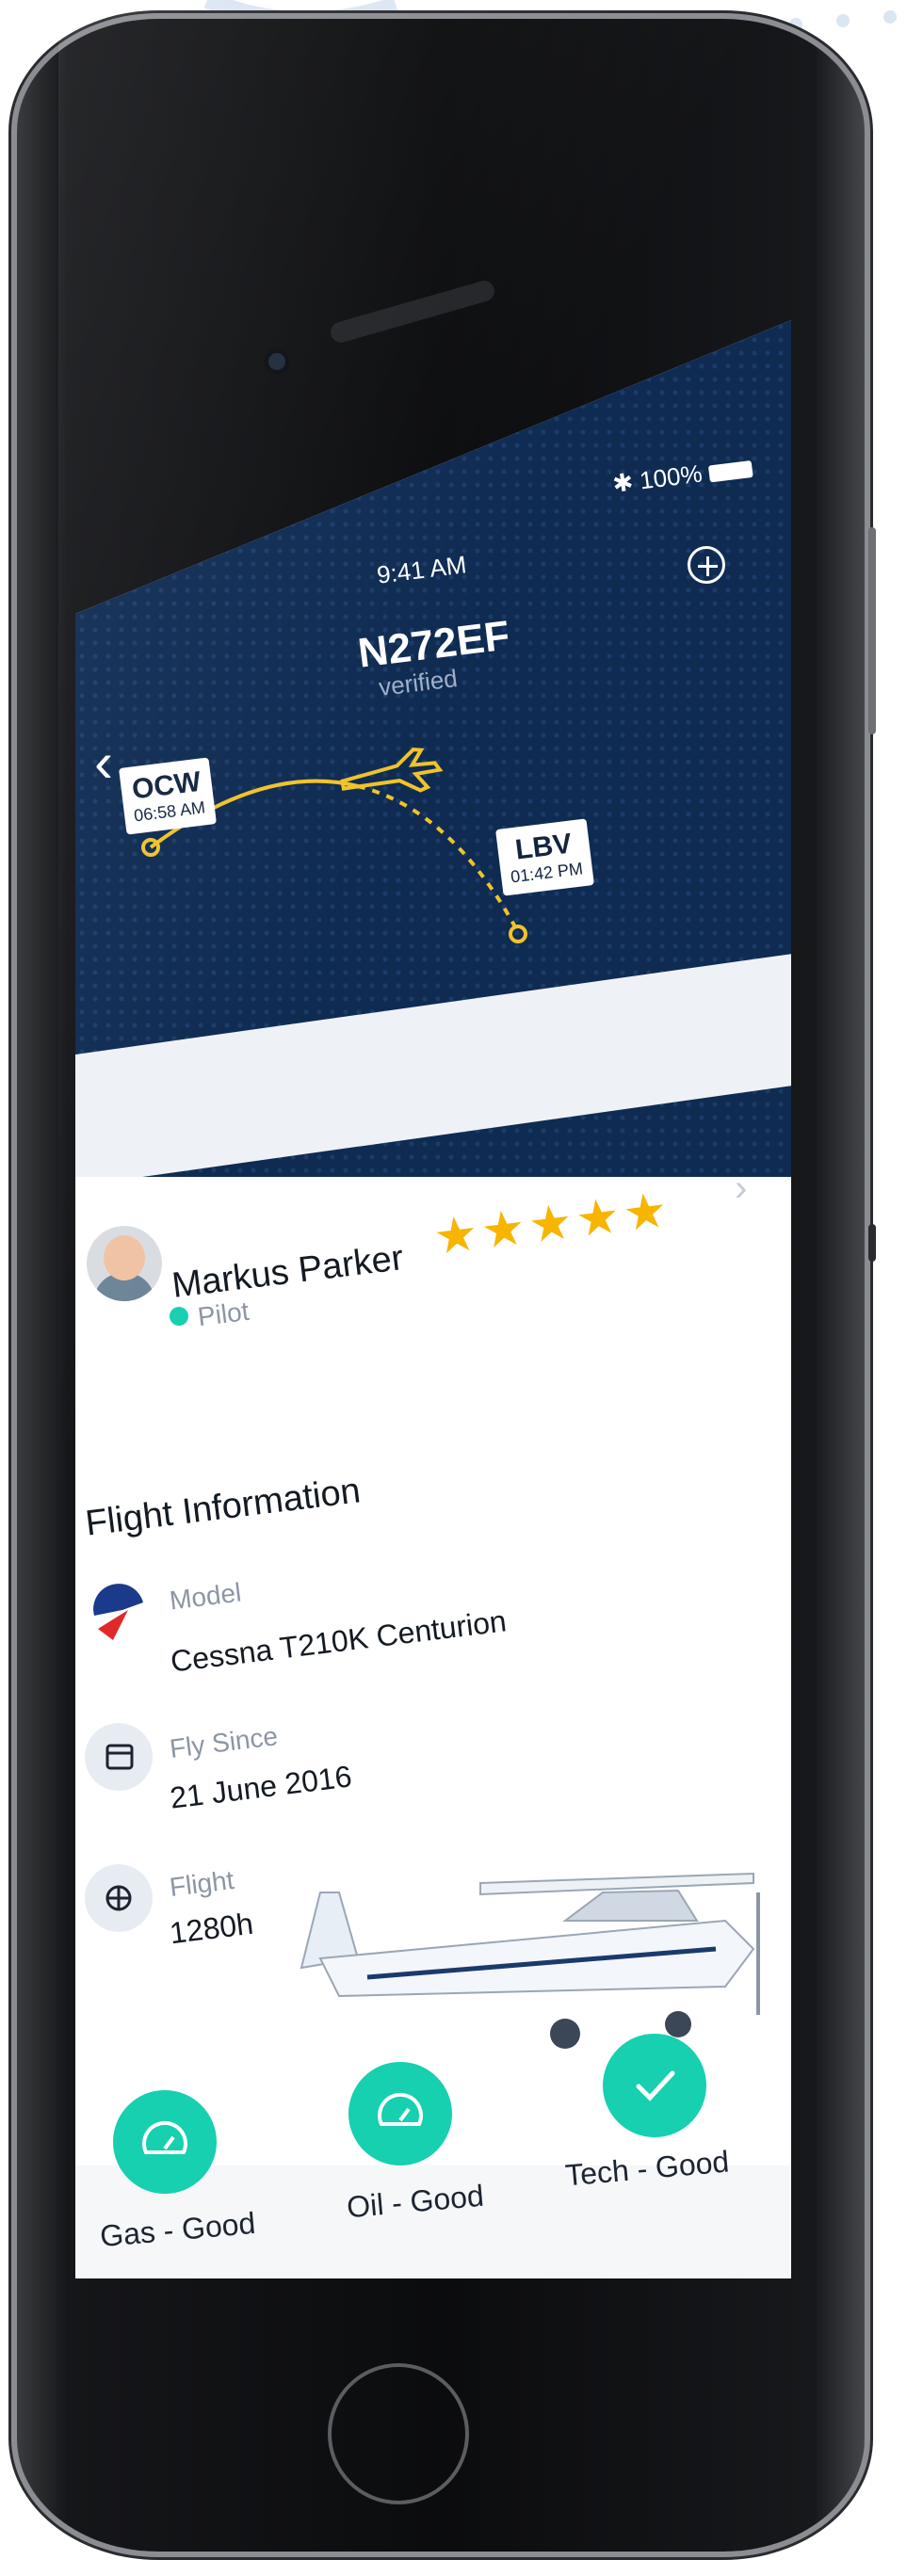  Describe the element at coordinates (412, 312) in the screenshot. I see `speaker-grill` at that location.